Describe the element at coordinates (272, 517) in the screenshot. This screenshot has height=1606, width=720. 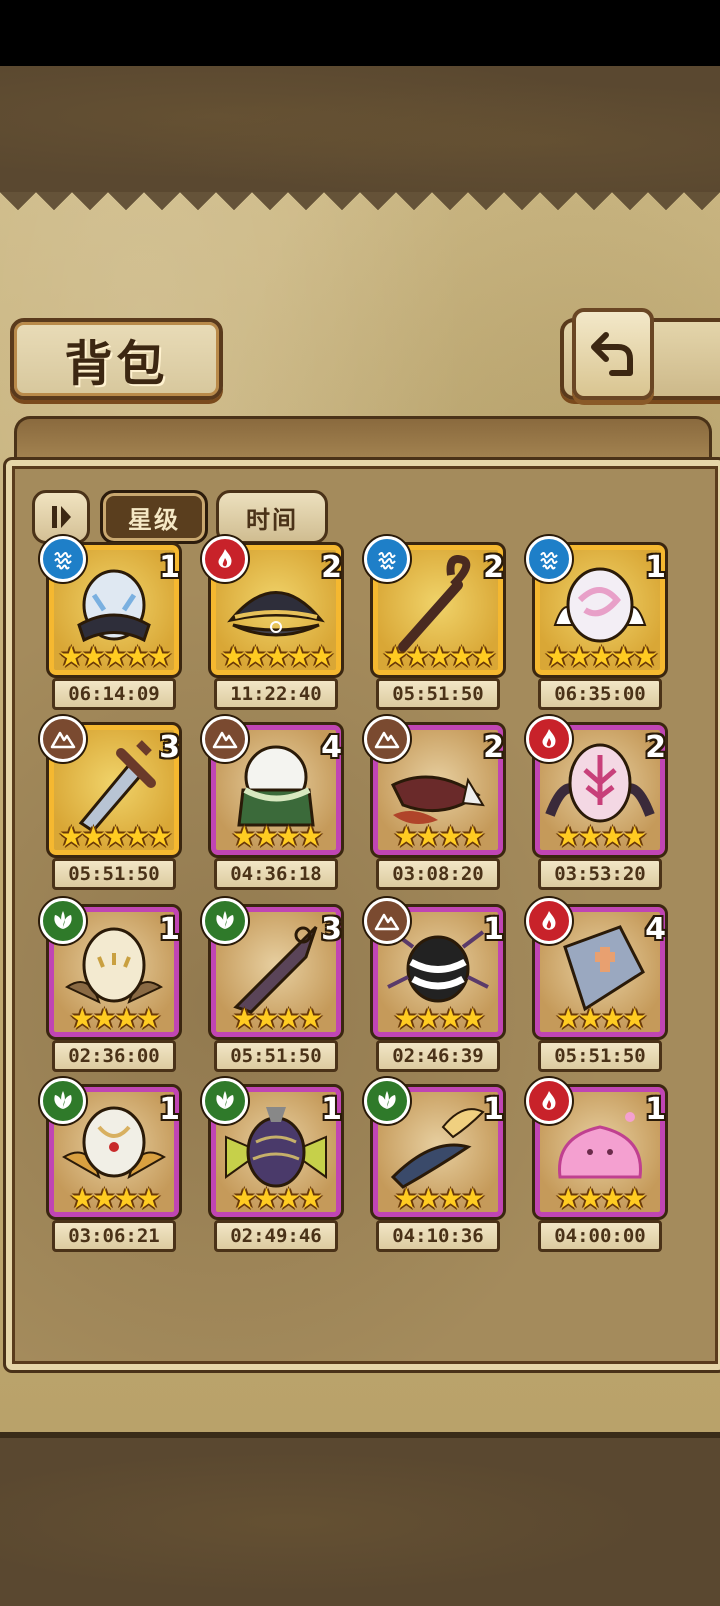
I see `tab-time-sort: 时间` at that location.